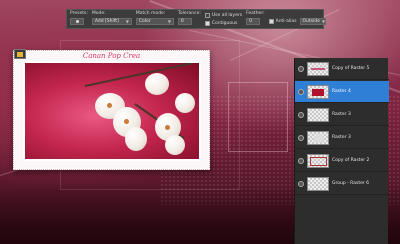 The height and width of the screenshot is (244, 400). I want to click on antialias-group: Anti-alias Outside ▼, so click(297, 21).